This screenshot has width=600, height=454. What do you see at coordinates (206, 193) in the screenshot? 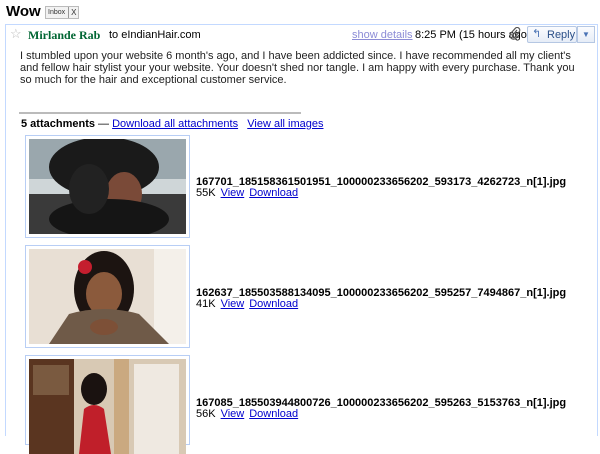
I see `attachment-size-1: 55K` at bounding box center [206, 193].